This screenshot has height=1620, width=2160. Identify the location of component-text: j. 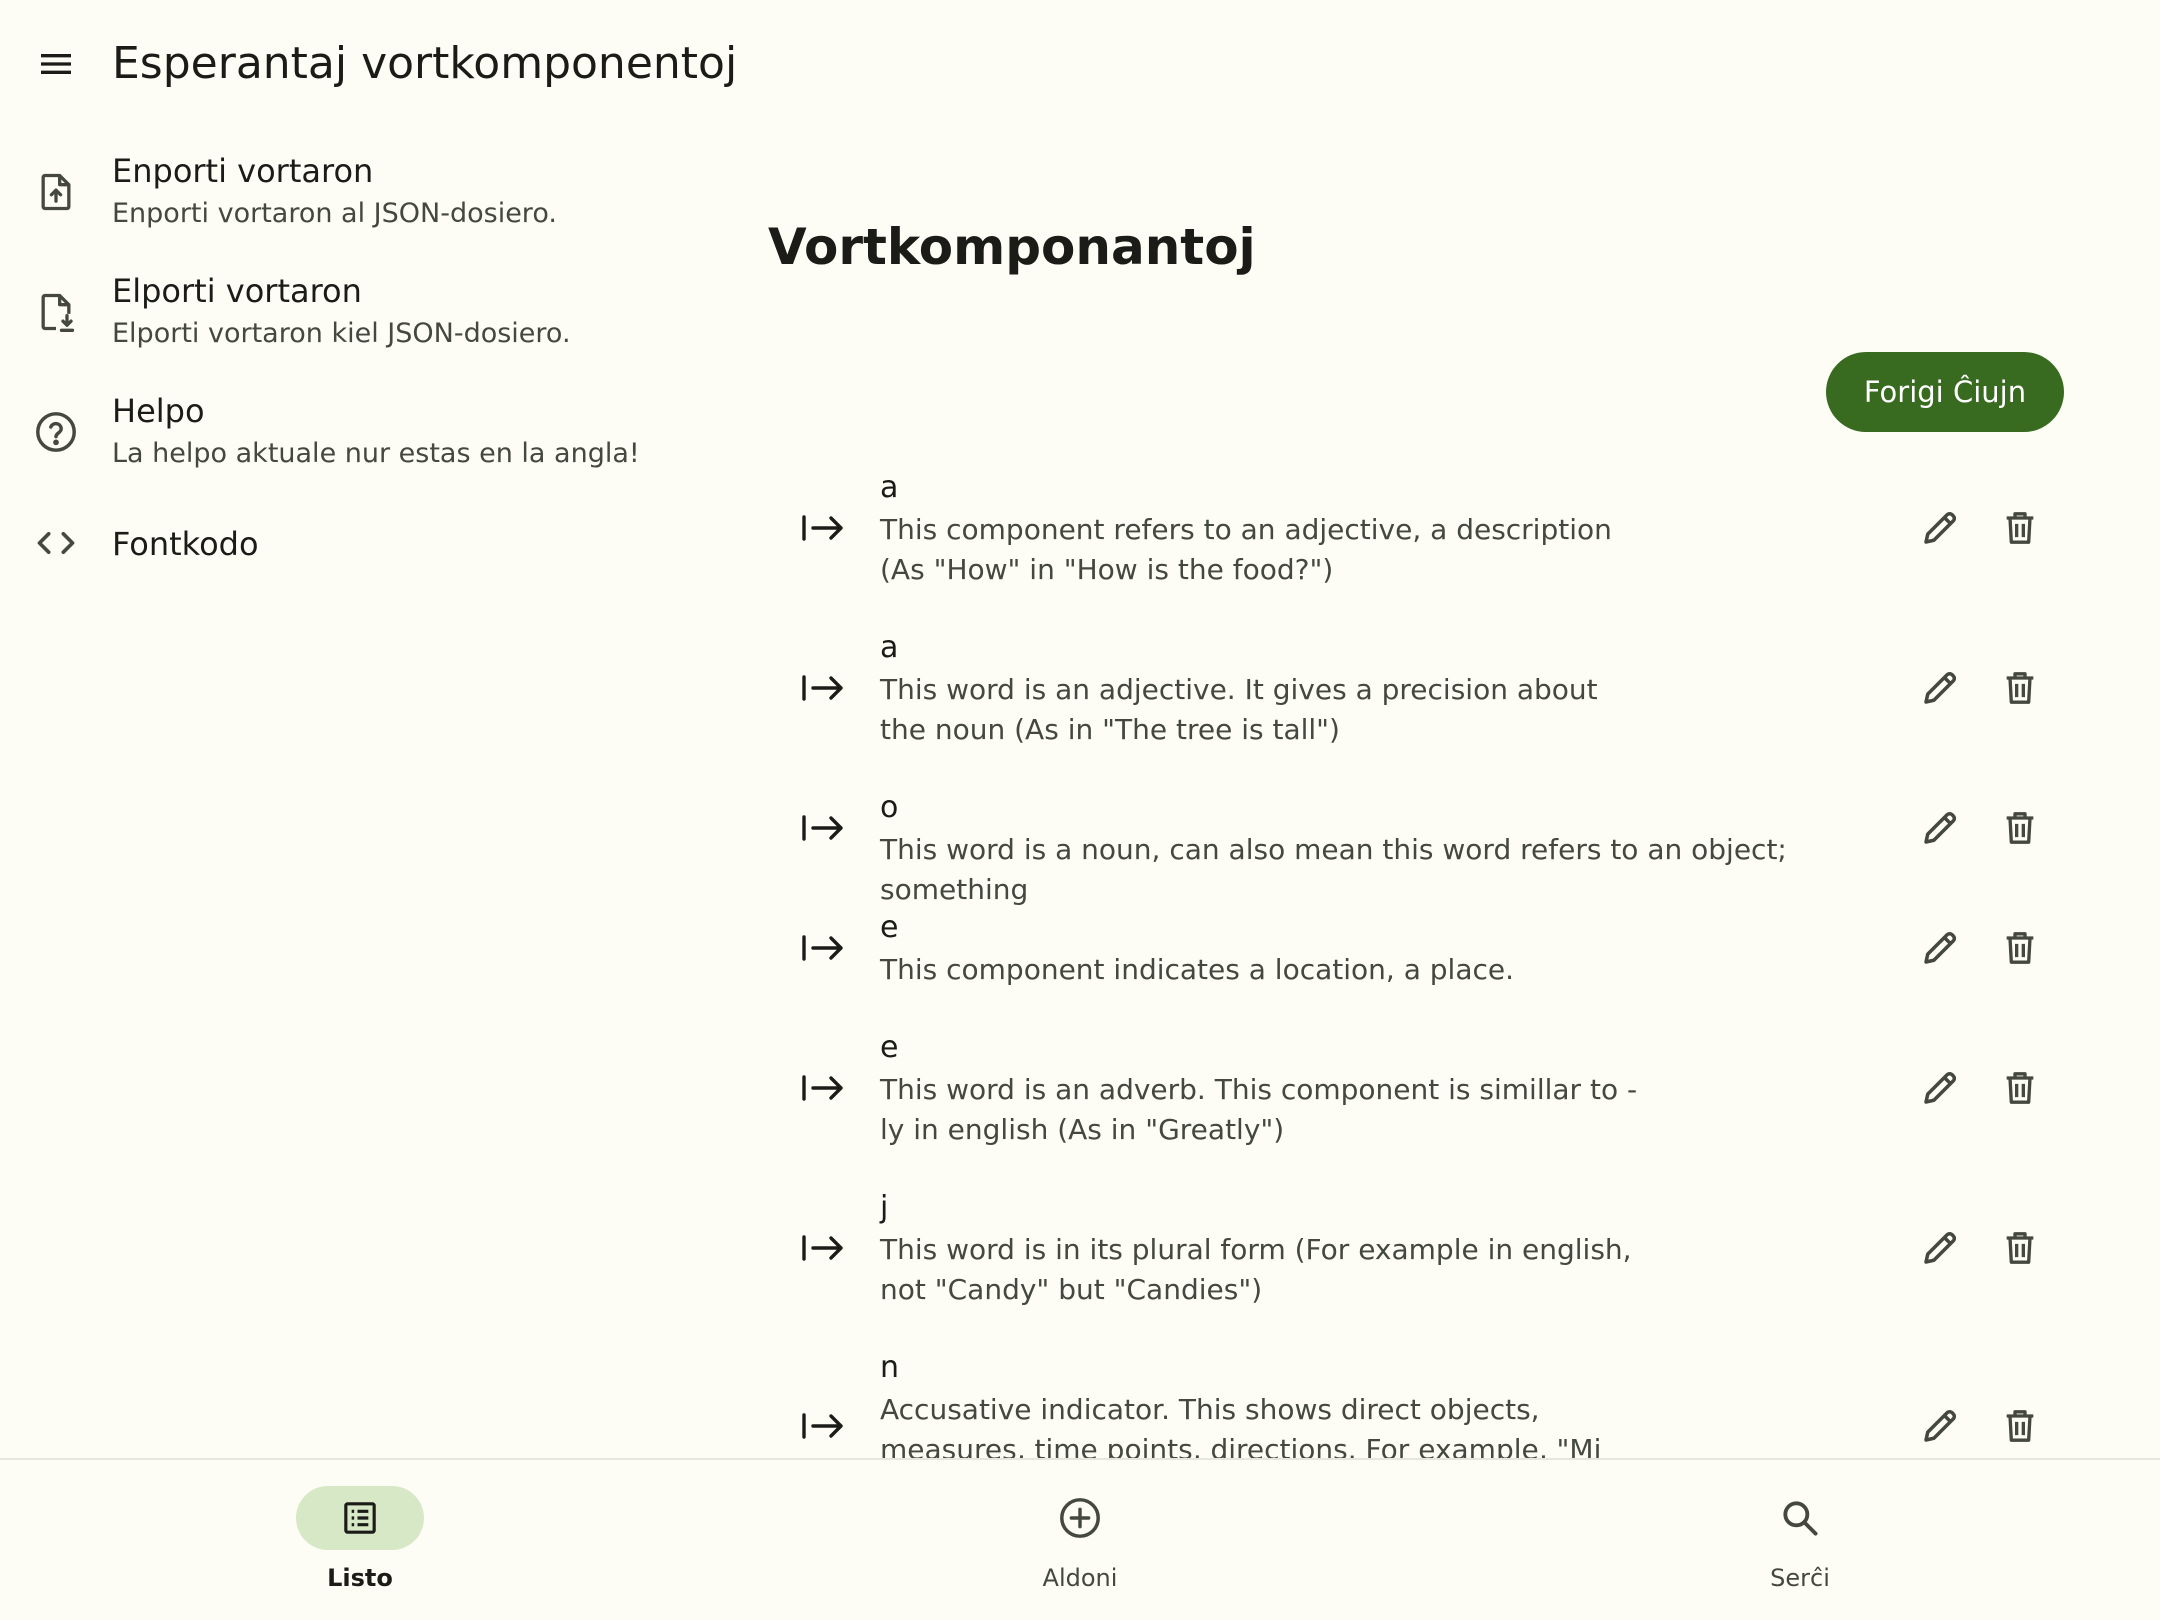
(884, 1207).